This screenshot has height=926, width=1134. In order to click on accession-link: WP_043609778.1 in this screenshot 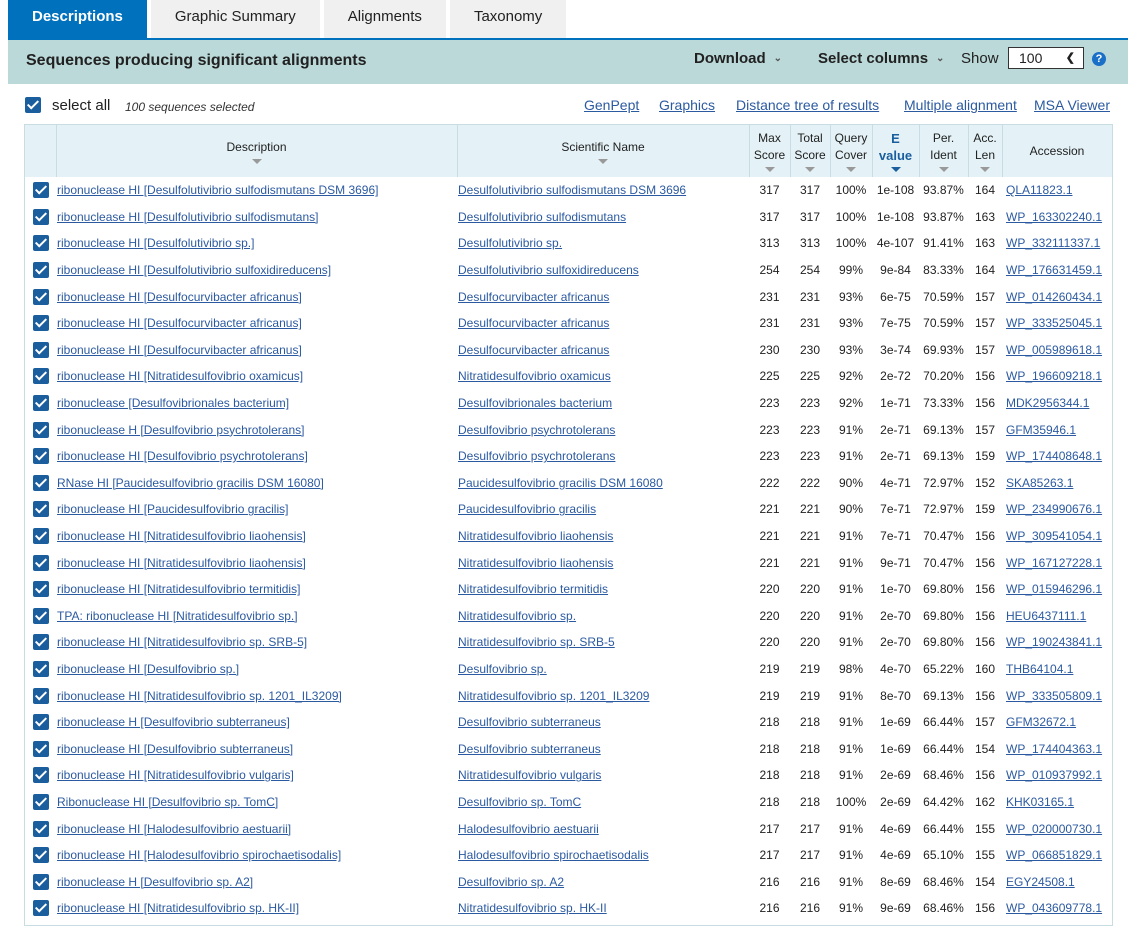, I will do `click(1054, 908)`.